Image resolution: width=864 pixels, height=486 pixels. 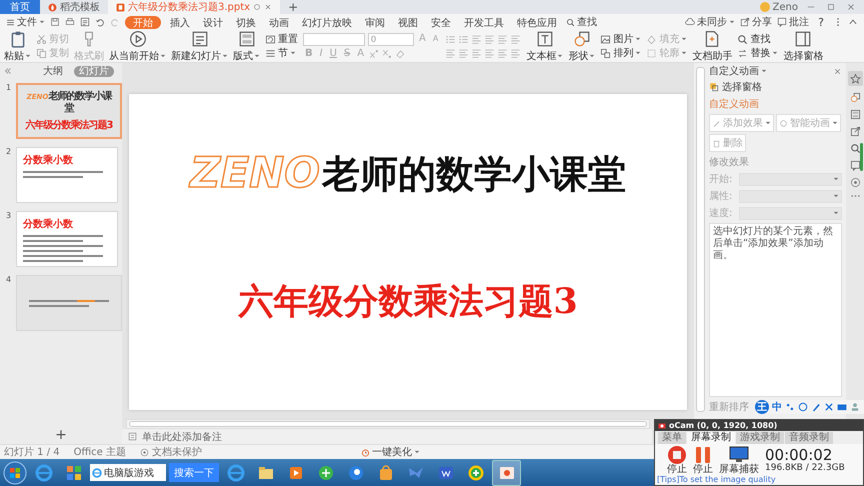 I want to click on undo-icon, so click(x=100, y=22).